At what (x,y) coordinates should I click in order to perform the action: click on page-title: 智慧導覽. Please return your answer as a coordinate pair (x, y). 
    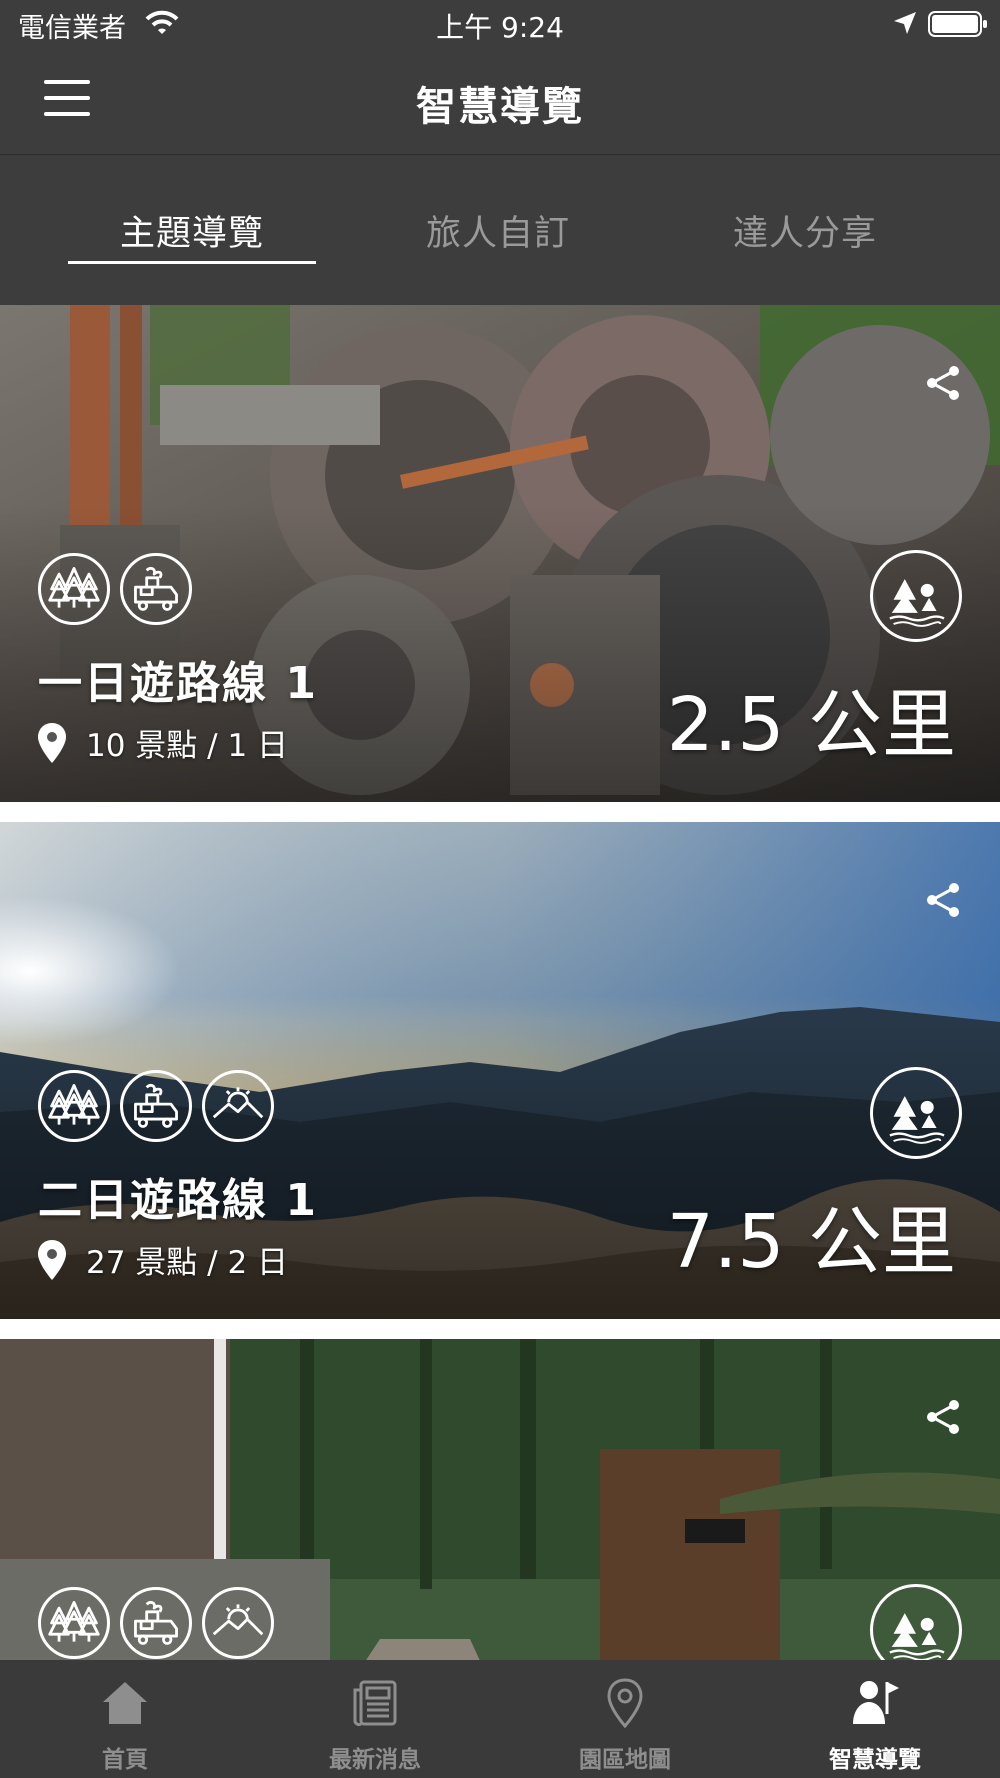
    Looking at the image, I should click on (500, 107).